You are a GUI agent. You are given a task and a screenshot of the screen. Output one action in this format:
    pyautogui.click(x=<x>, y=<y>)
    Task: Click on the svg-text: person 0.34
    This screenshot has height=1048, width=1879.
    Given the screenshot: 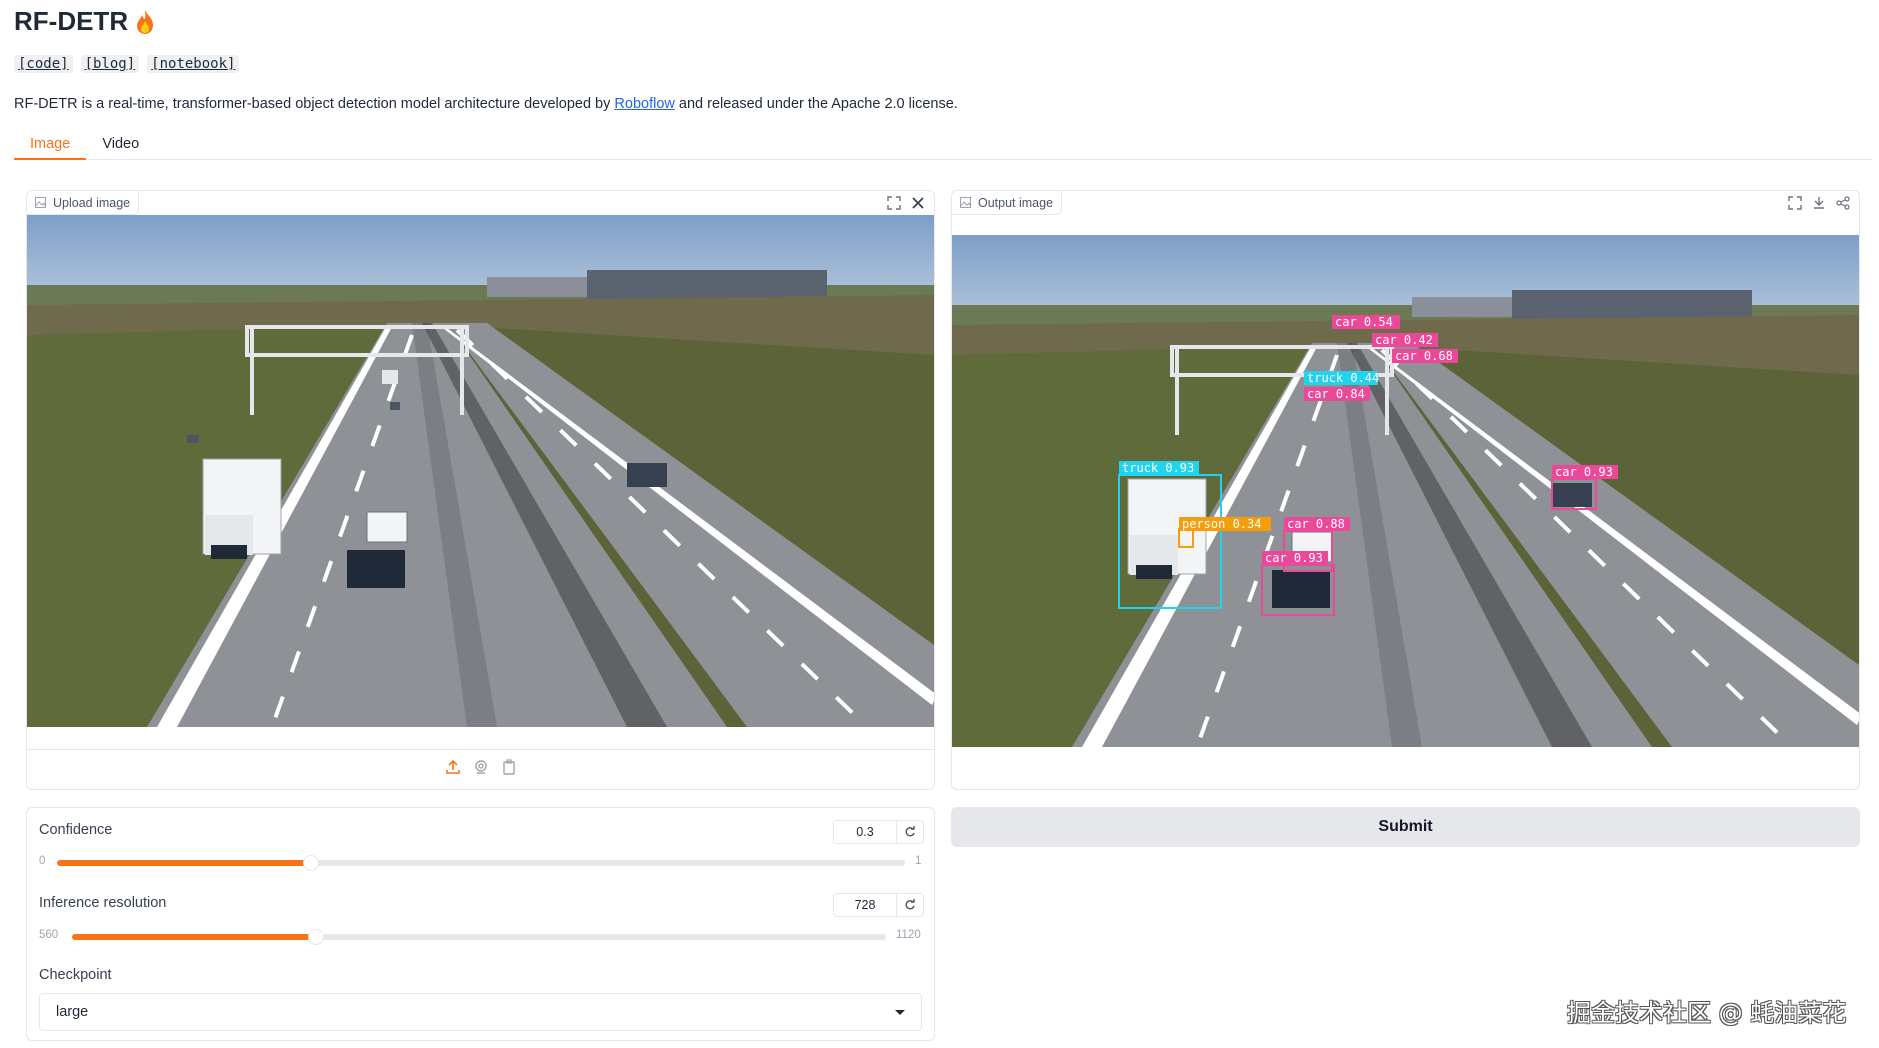 What is the action you would take?
    pyautogui.click(x=1221, y=524)
    